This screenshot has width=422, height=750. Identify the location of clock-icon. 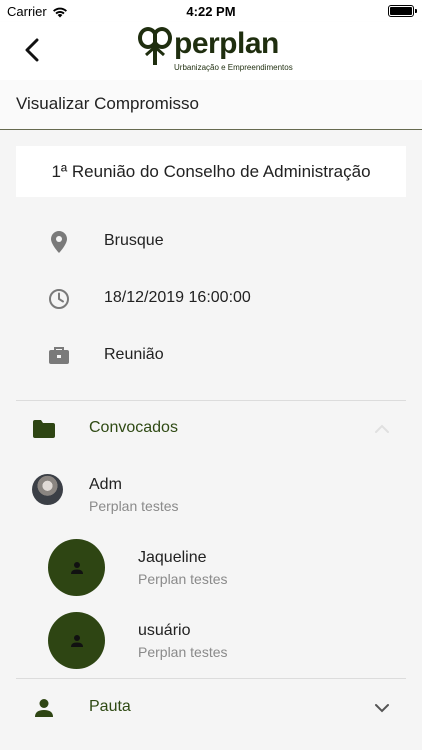
(59, 299).